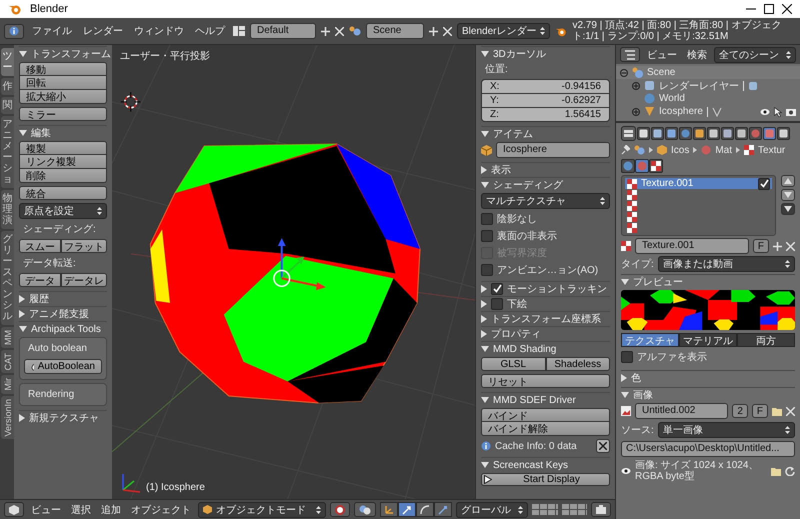 The width and height of the screenshot is (800, 519). I want to click on tree-item: レンダーレイヤー, so click(699, 85).